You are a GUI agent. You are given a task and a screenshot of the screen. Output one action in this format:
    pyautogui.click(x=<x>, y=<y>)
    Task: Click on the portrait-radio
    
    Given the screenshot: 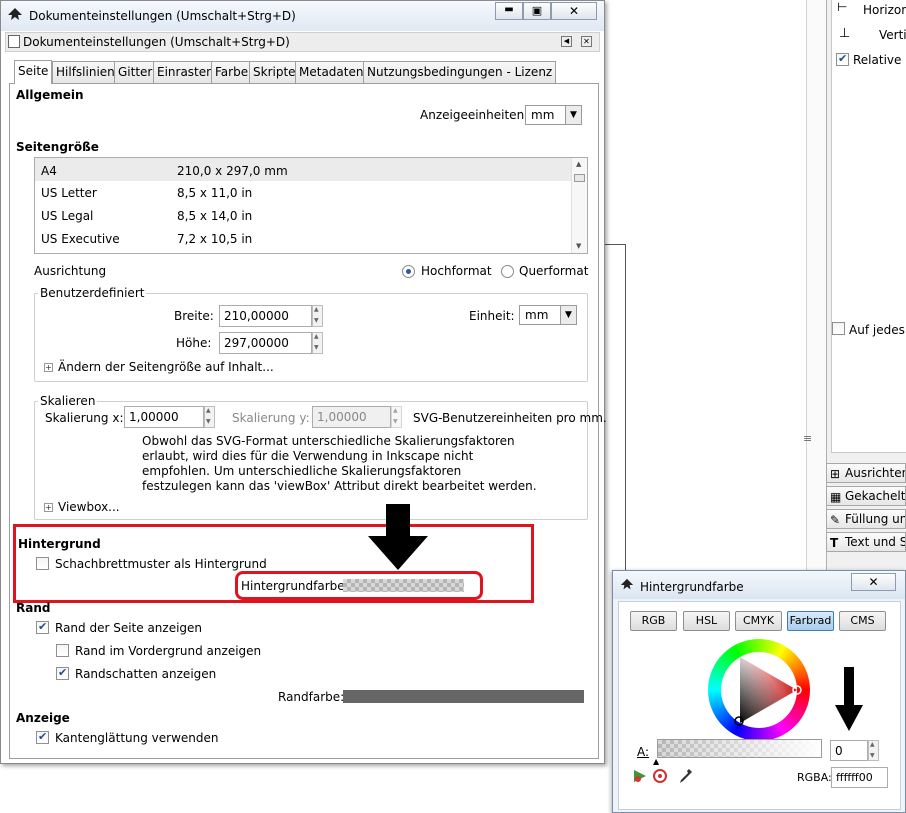 What is the action you would take?
    pyautogui.click(x=408, y=271)
    